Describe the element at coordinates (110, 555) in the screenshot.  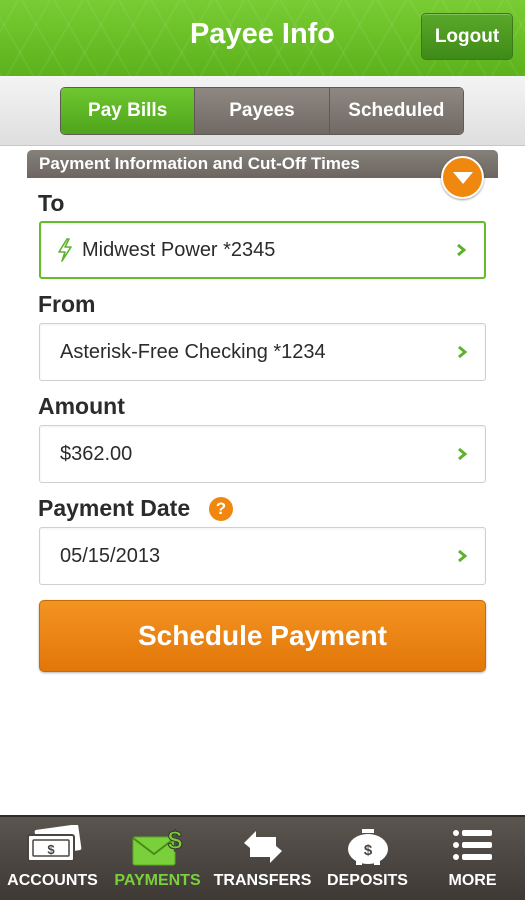
I see `payment-date-value: 05/15/2013` at that location.